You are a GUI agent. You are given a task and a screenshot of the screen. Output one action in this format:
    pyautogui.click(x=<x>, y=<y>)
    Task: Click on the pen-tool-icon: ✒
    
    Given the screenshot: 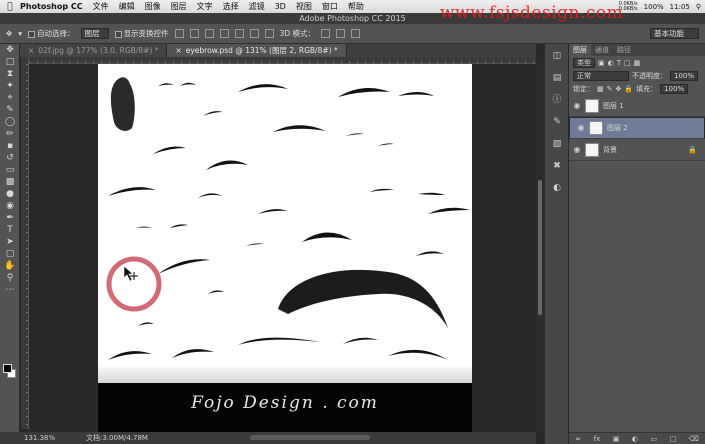 What is the action you would take?
    pyautogui.click(x=10, y=218)
    